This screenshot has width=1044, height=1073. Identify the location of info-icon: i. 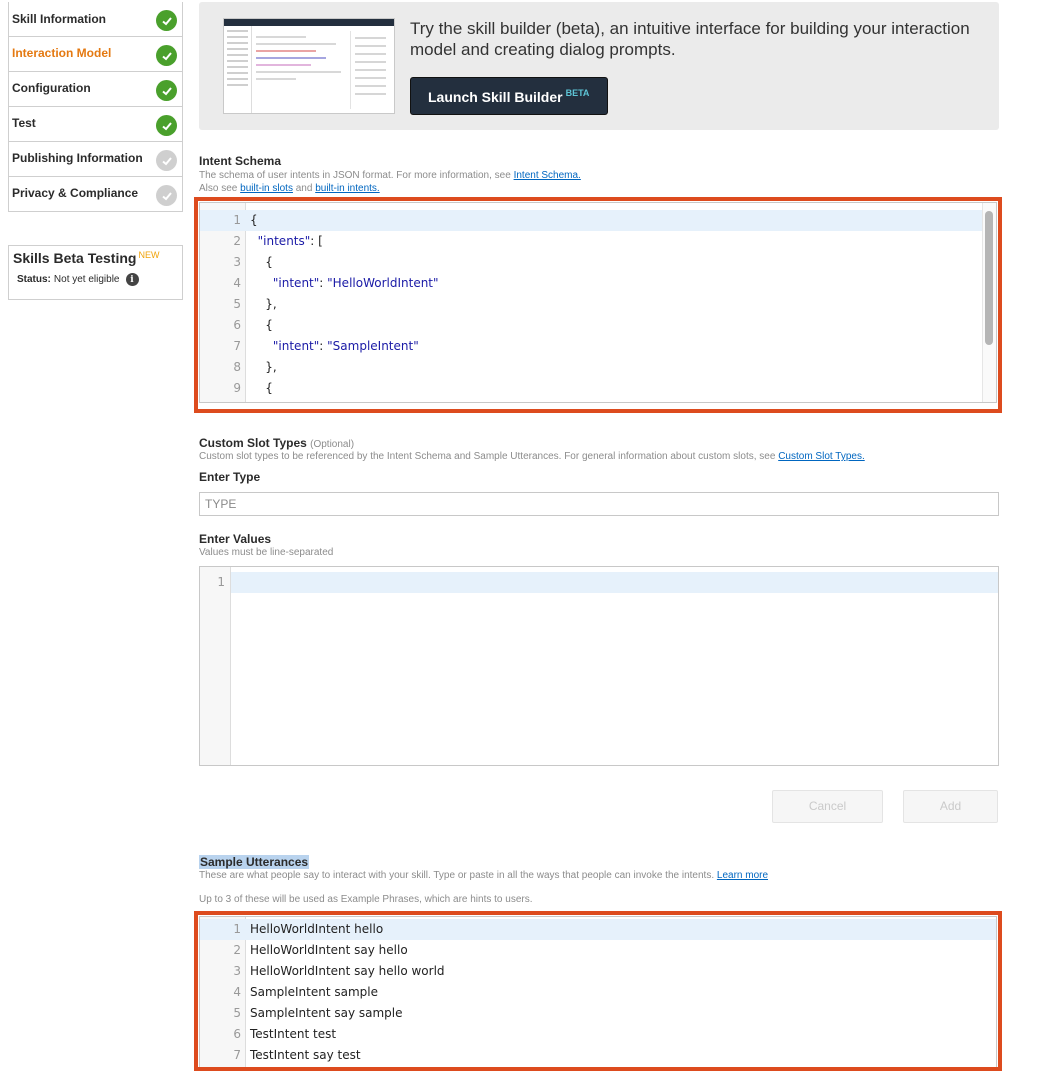
(132, 279).